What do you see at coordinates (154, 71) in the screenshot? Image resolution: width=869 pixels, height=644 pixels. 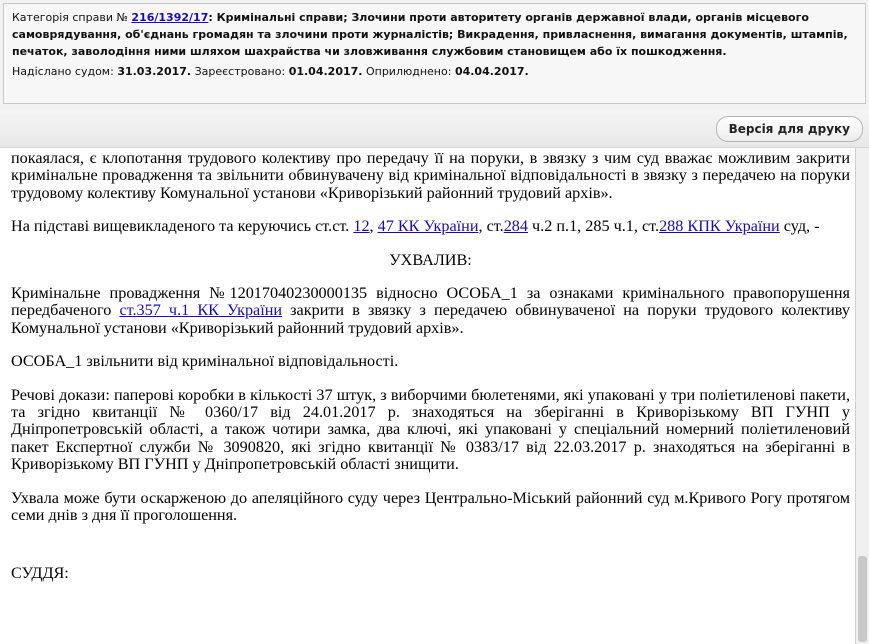 I see `sent-date: 31.03.2017.` at bounding box center [154, 71].